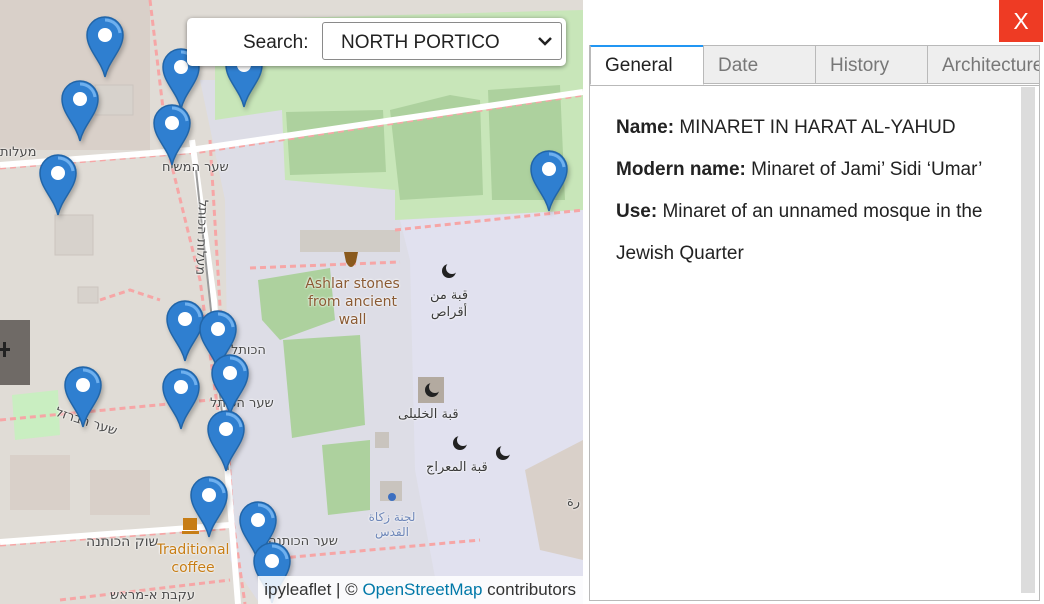  Describe the element at coordinates (449, 304) in the screenshot. I see `label-qubba-min-aqras: قبة من أقراص` at that location.